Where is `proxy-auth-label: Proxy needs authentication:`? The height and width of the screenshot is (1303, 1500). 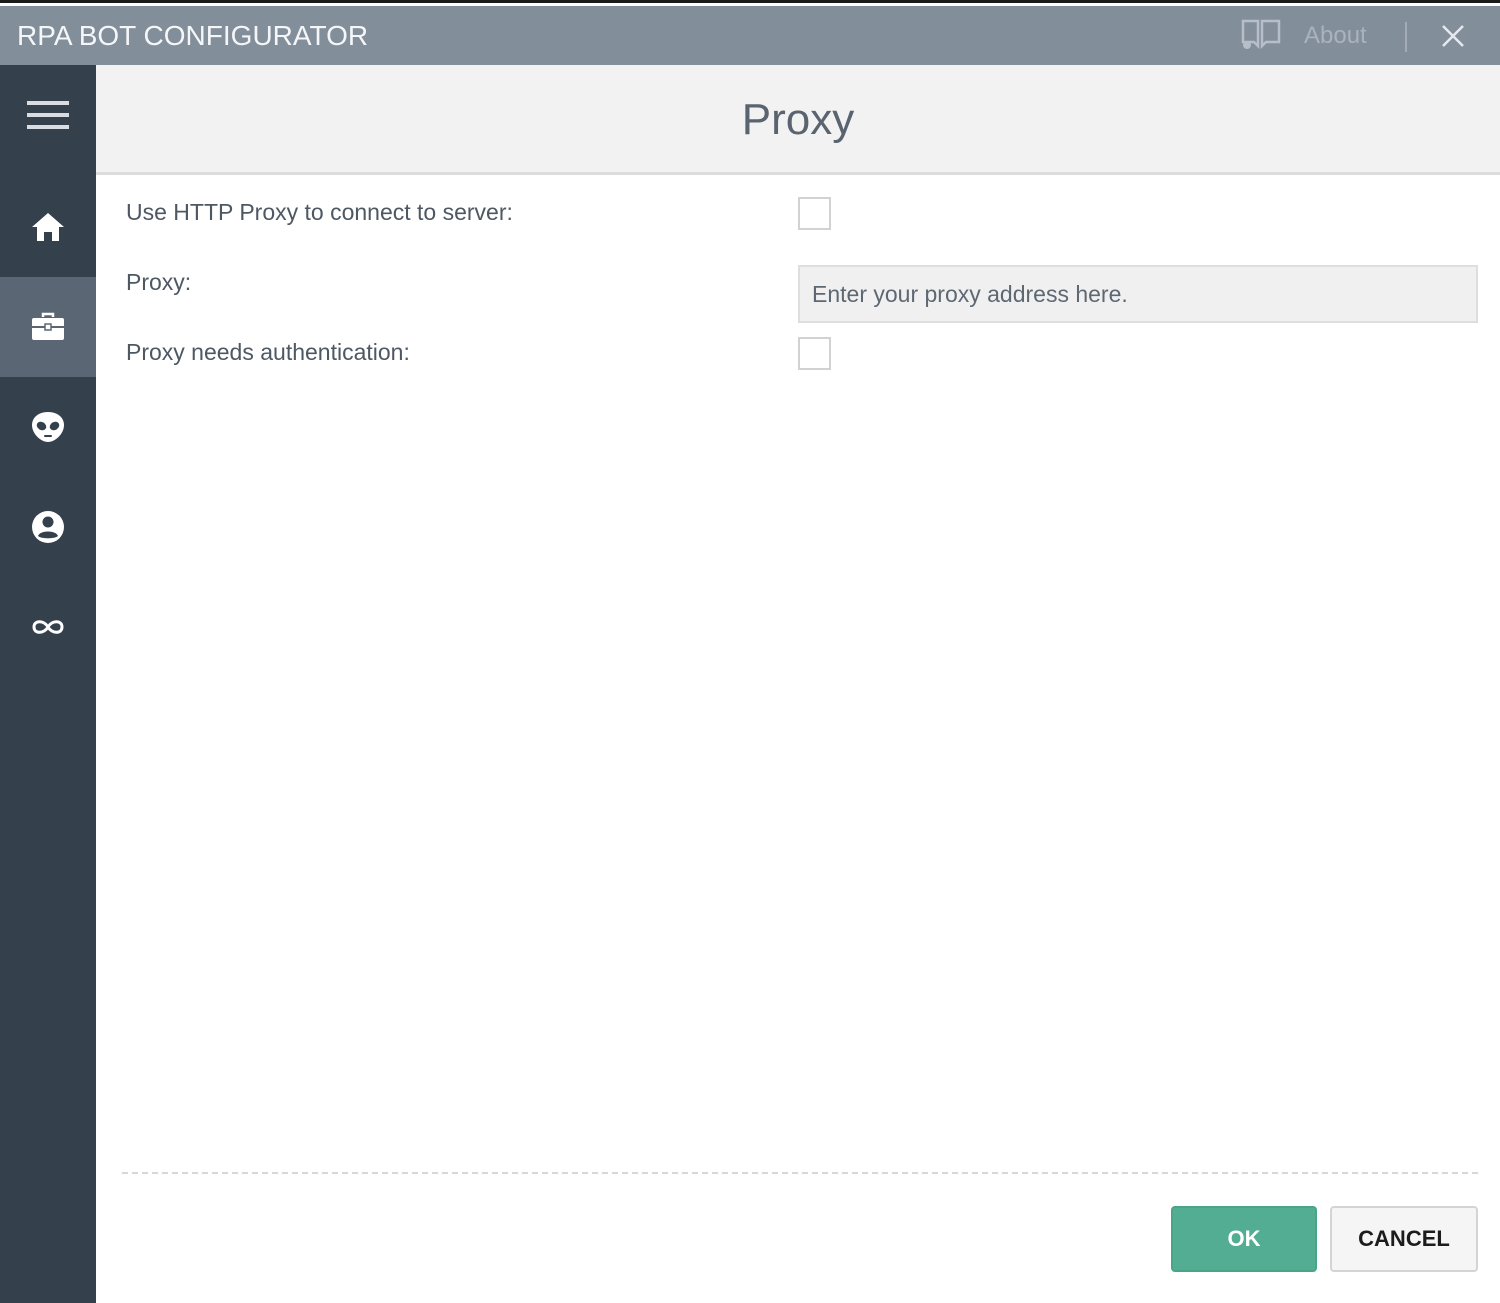
proxy-auth-label: Proxy needs authentication: is located at coordinates (268, 352).